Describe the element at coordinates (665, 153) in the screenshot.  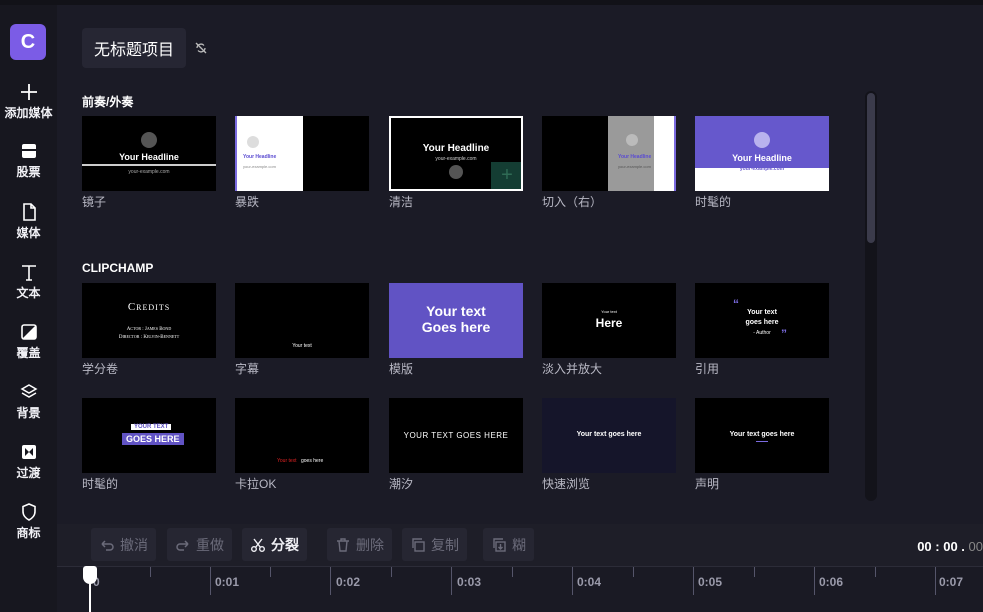
I see `white-panel` at that location.